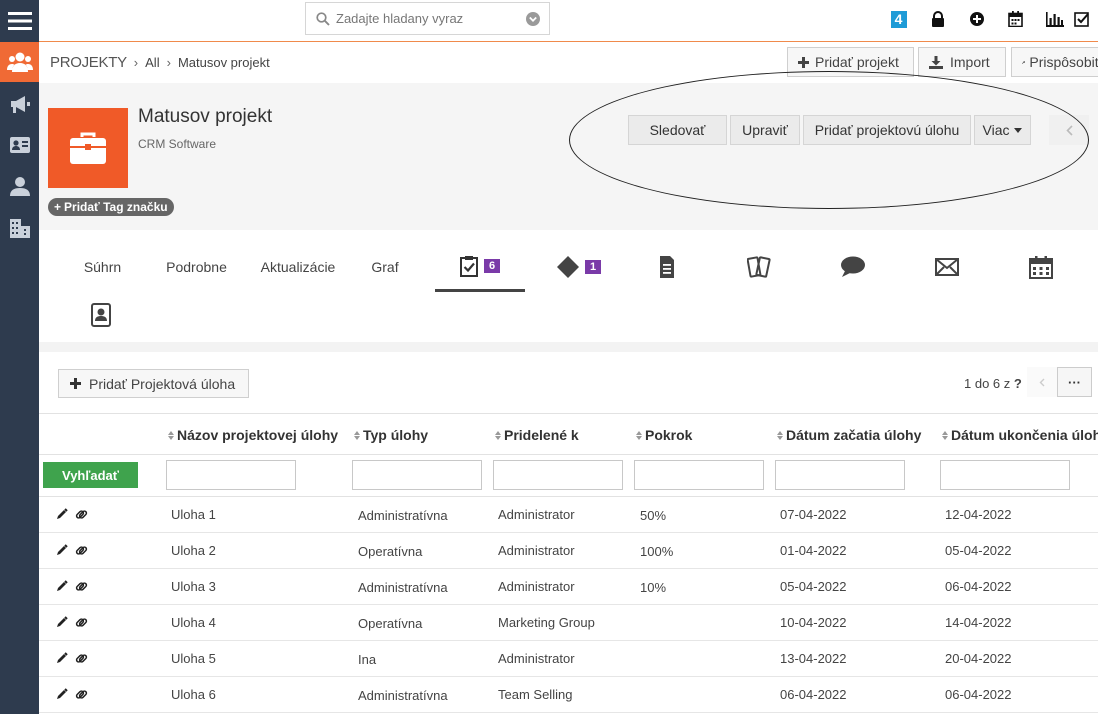 The image size is (1098, 714). Describe the element at coordinates (193, 658) in the screenshot. I see `cell-name: Uloha 5` at that location.